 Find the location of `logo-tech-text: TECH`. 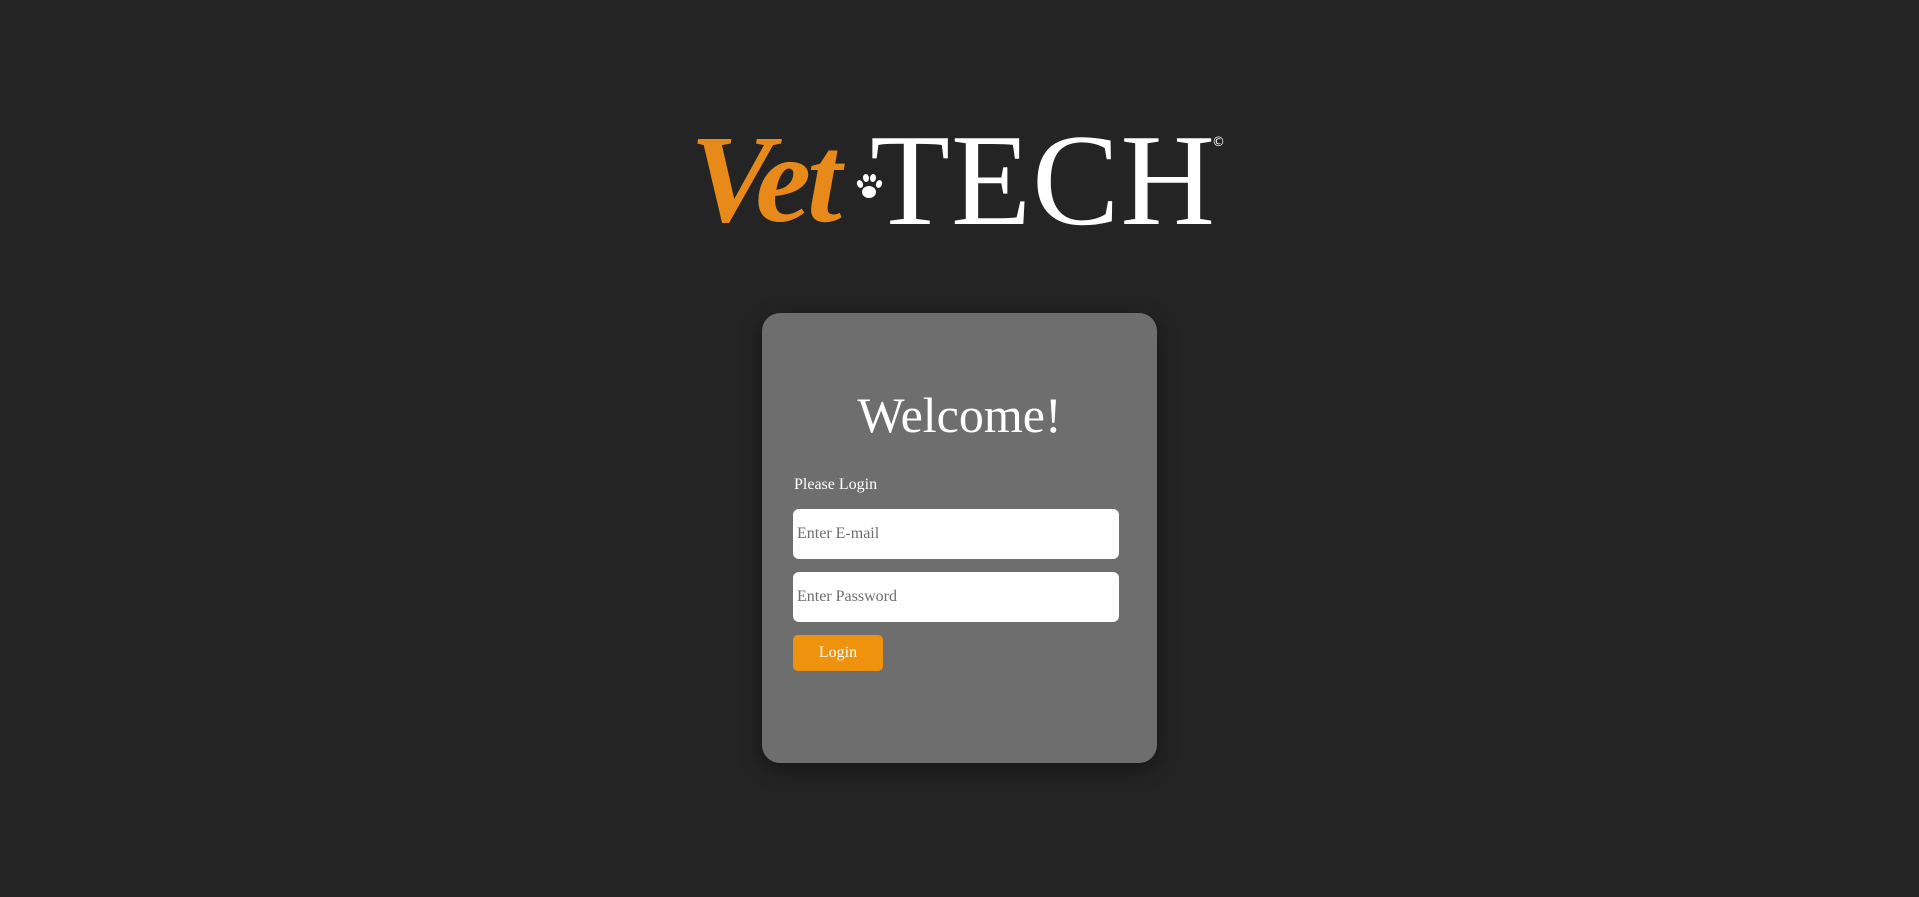

logo-tech-text: TECH is located at coordinates (1043, 180).